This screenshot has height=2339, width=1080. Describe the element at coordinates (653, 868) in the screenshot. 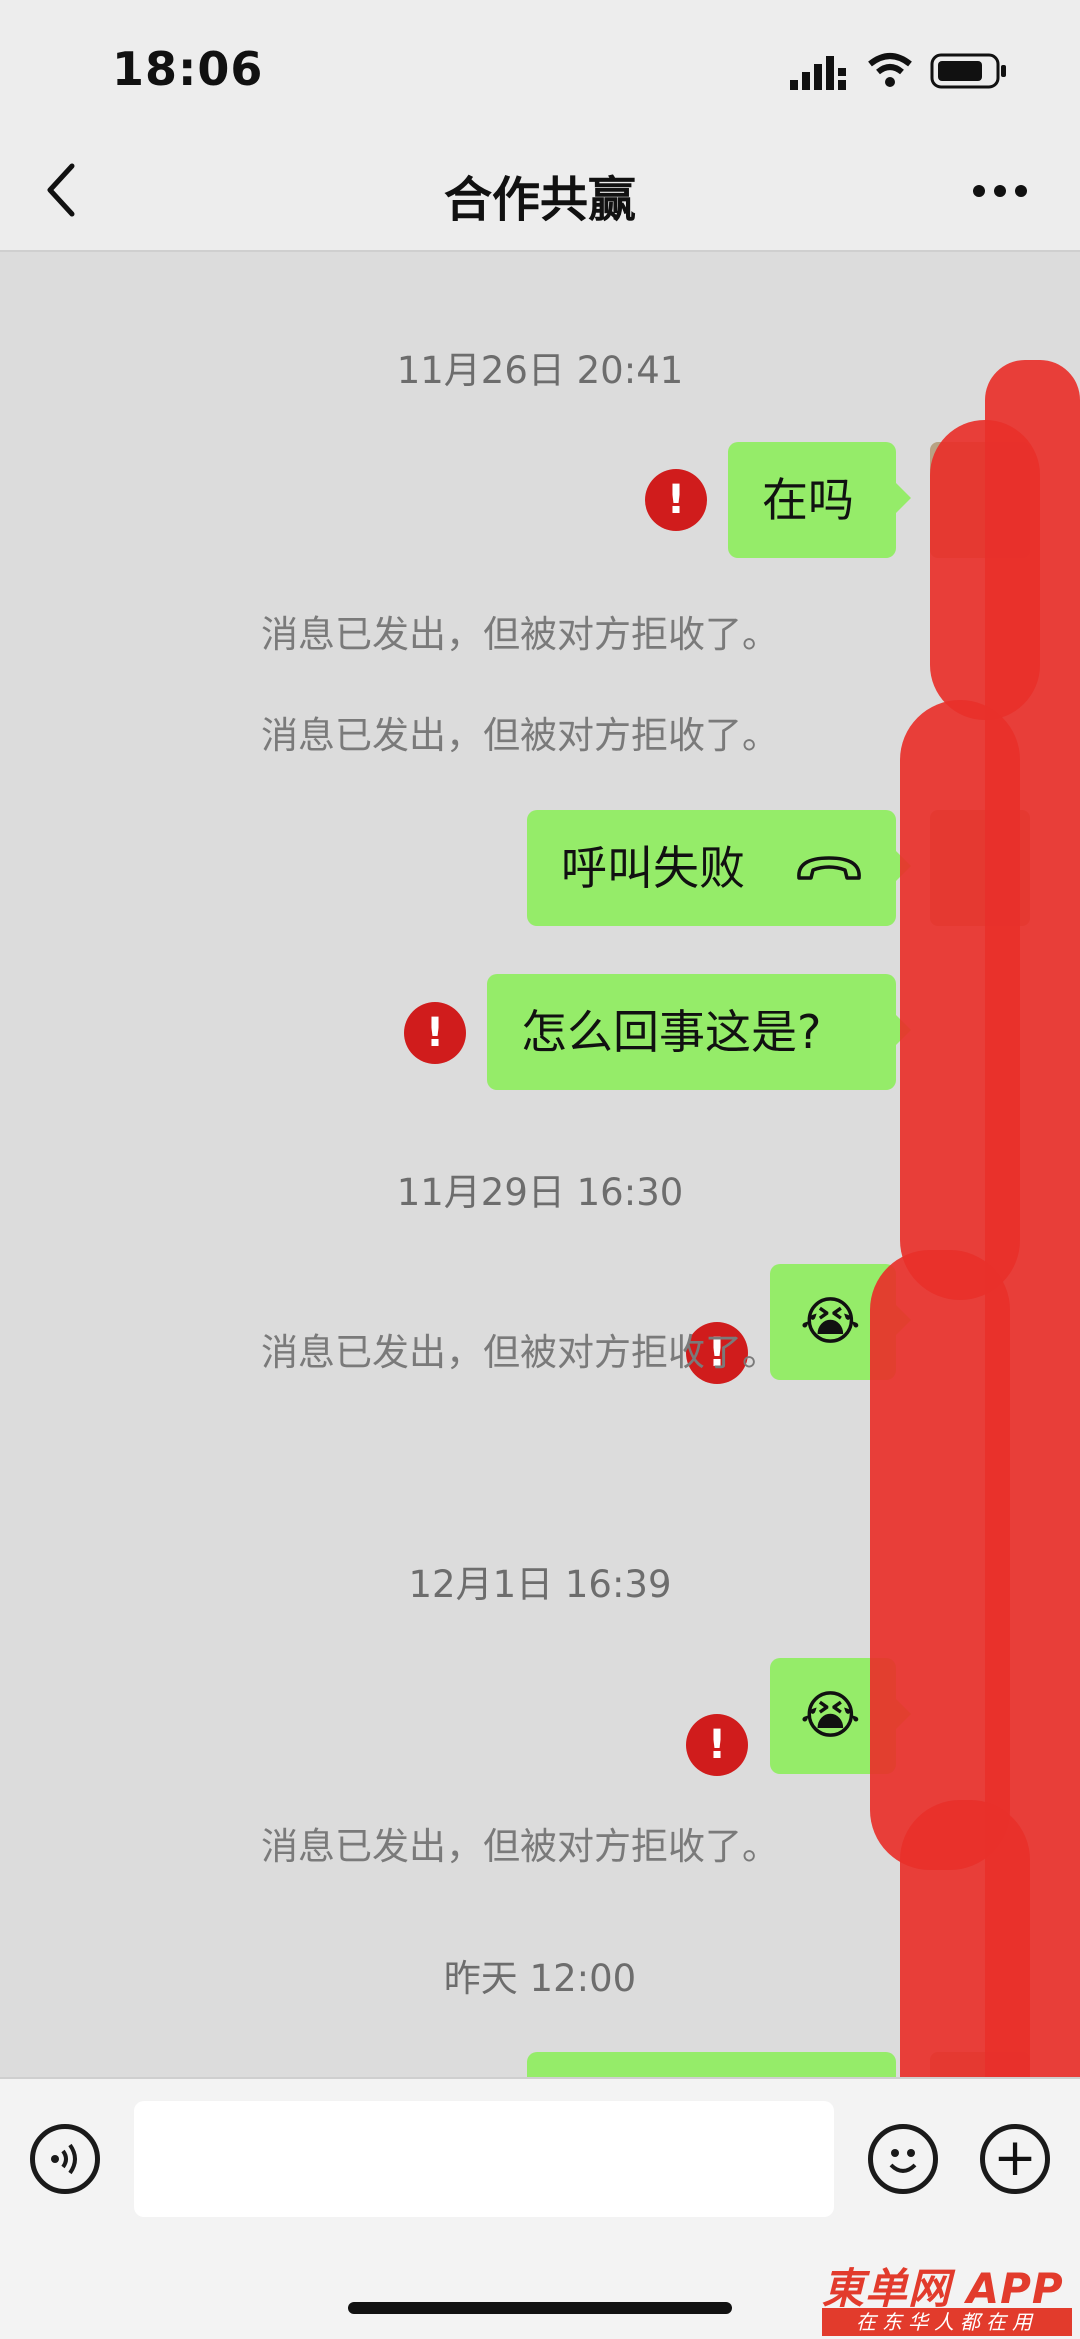

I see `call-failed-text: 呼叫失败` at that location.